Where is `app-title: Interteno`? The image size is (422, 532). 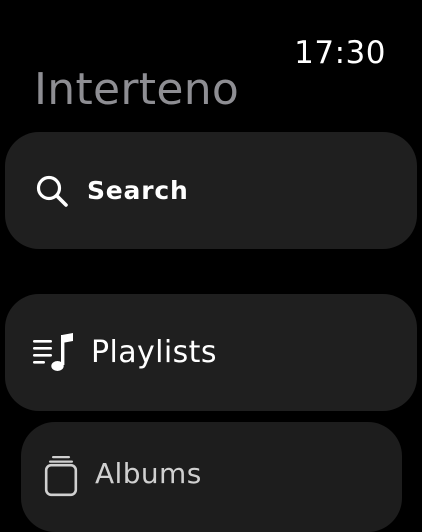
app-title: Interteno is located at coordinates (137, 89).